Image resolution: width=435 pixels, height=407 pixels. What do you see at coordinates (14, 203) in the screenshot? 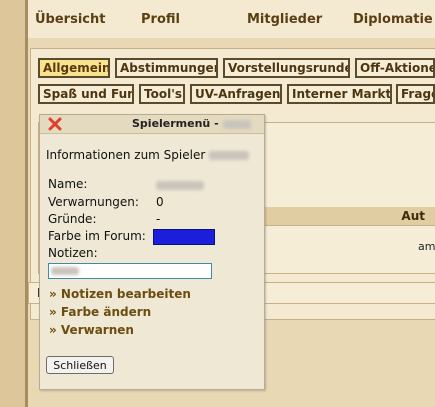
I see `page-left-border` at bounding box center [14, 203].